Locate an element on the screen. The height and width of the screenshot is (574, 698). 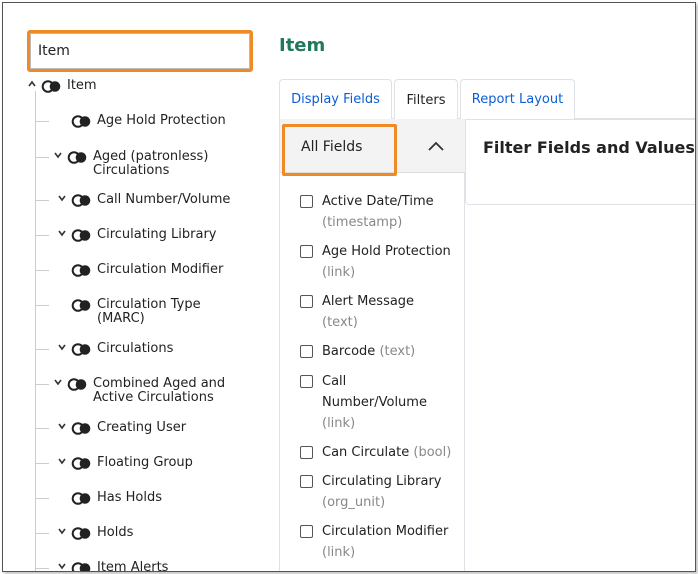
tree-node-label: Circulations is located at coordinates (135, 348).